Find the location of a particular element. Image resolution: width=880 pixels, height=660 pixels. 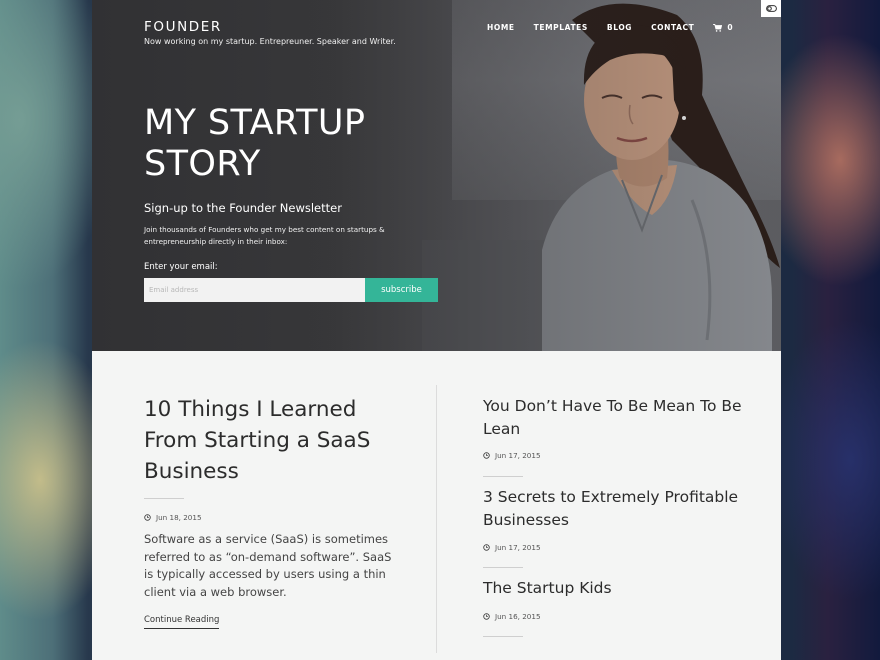

column-divider is located at coordinates (436, 519).